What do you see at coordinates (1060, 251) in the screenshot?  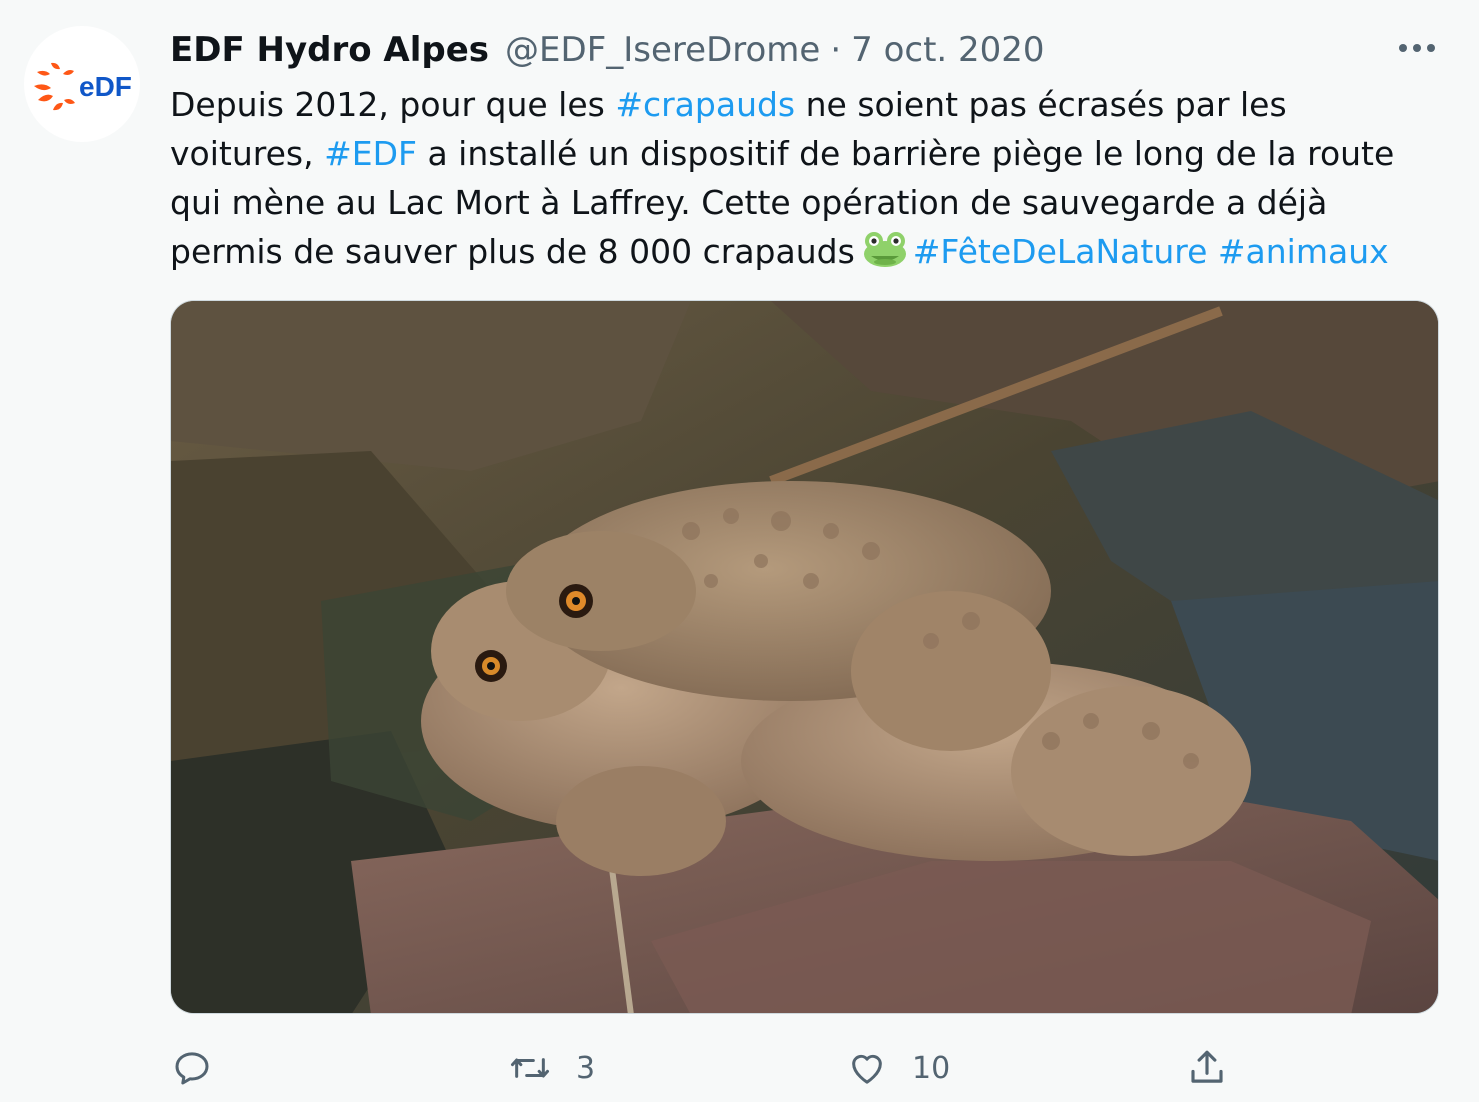 I see `hashtag-link: #FêteDeLaNature` at bounding box center [1060, 251].